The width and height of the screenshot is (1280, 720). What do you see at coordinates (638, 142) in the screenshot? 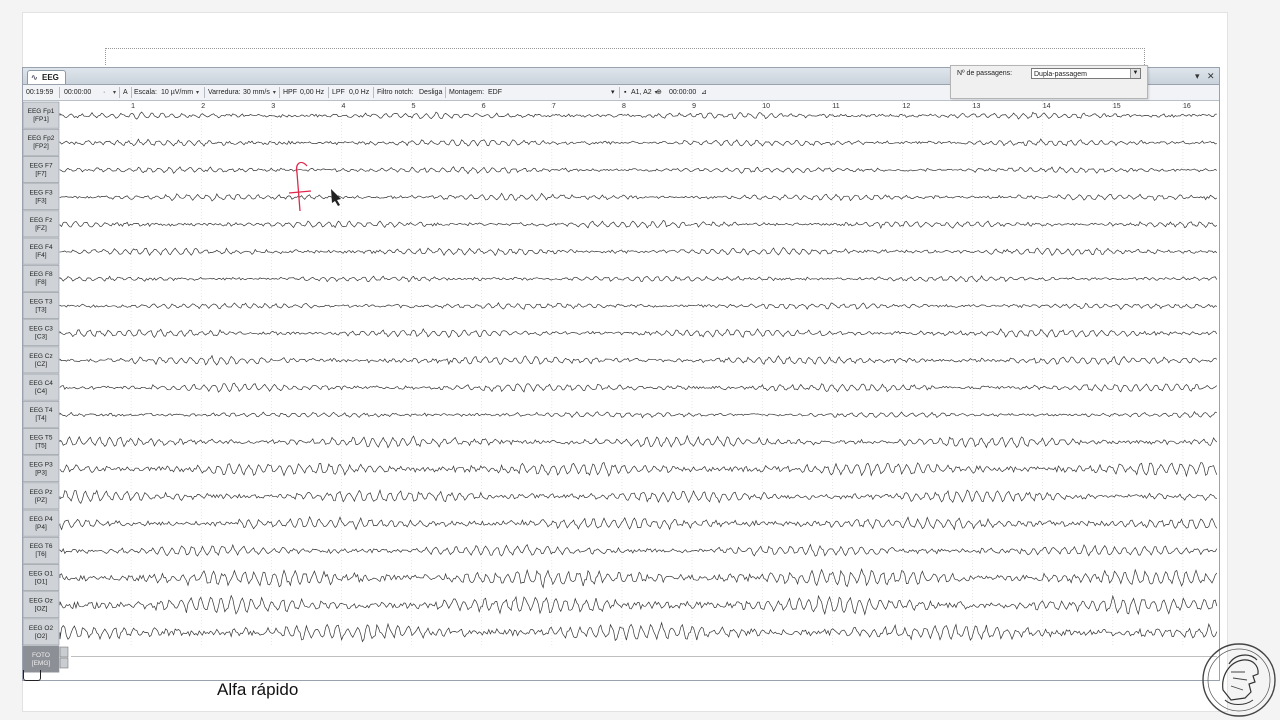
I see `eeg-trace-fp2` at bounding box center [638, 142].